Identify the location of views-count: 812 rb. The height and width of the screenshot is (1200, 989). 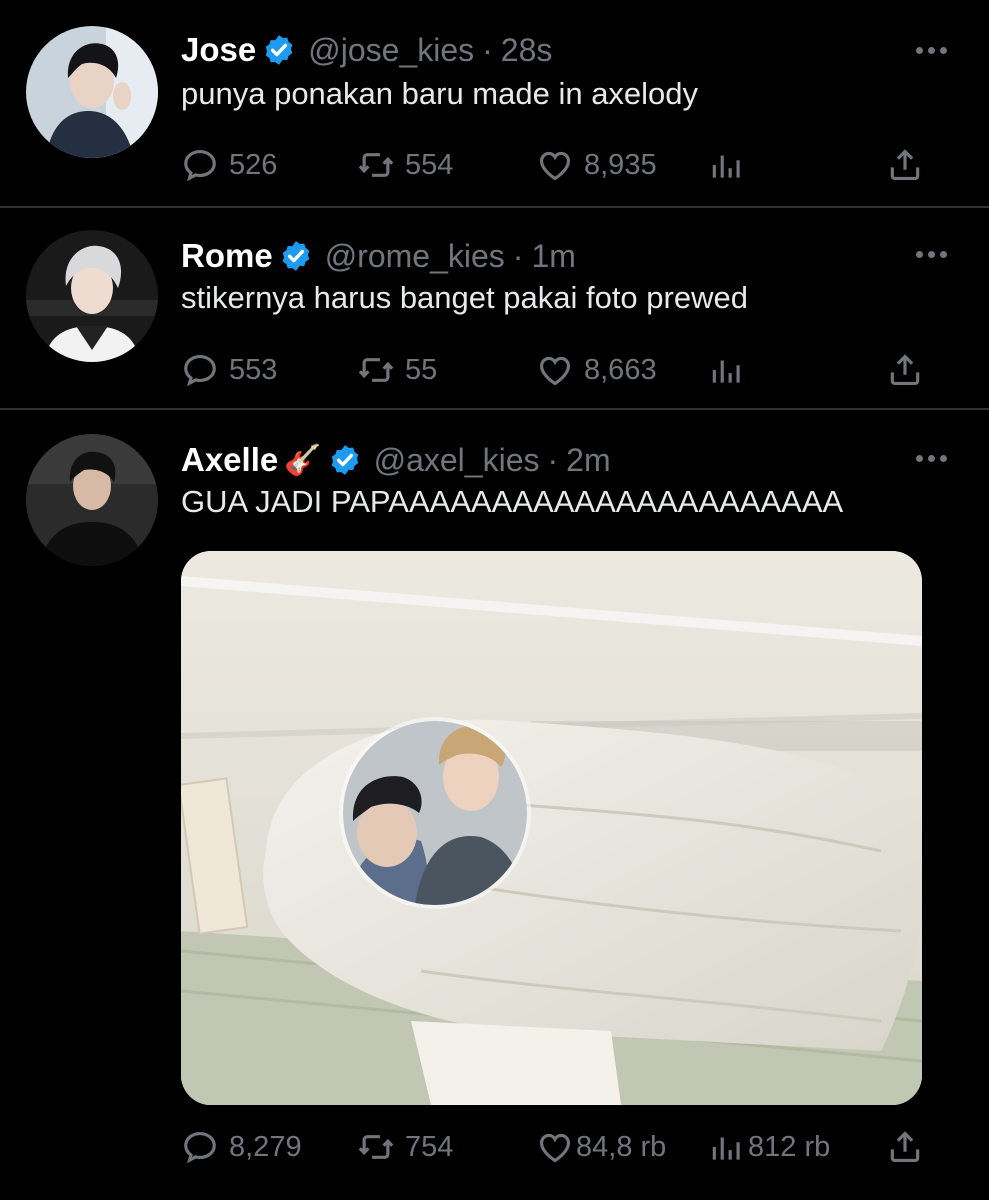
(789, 1146).